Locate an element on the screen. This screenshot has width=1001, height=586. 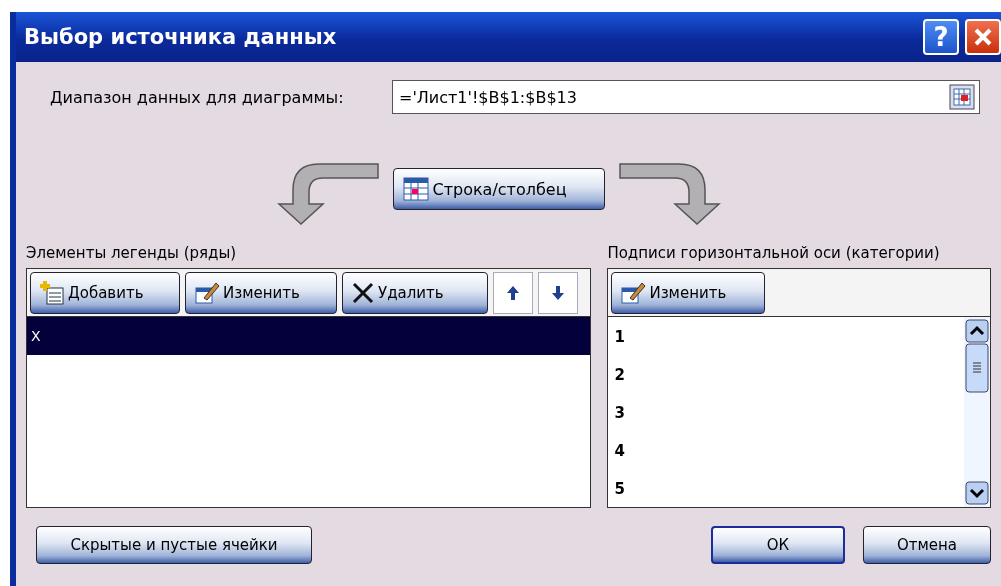
help-button: ? is located at coordinates (941, 37).